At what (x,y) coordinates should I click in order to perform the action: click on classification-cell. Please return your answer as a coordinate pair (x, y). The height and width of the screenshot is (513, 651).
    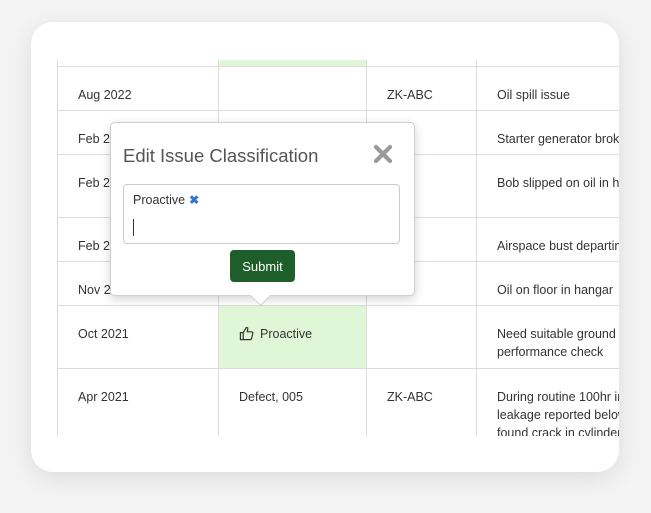
    Looking at the image, I should click on (292, 88).